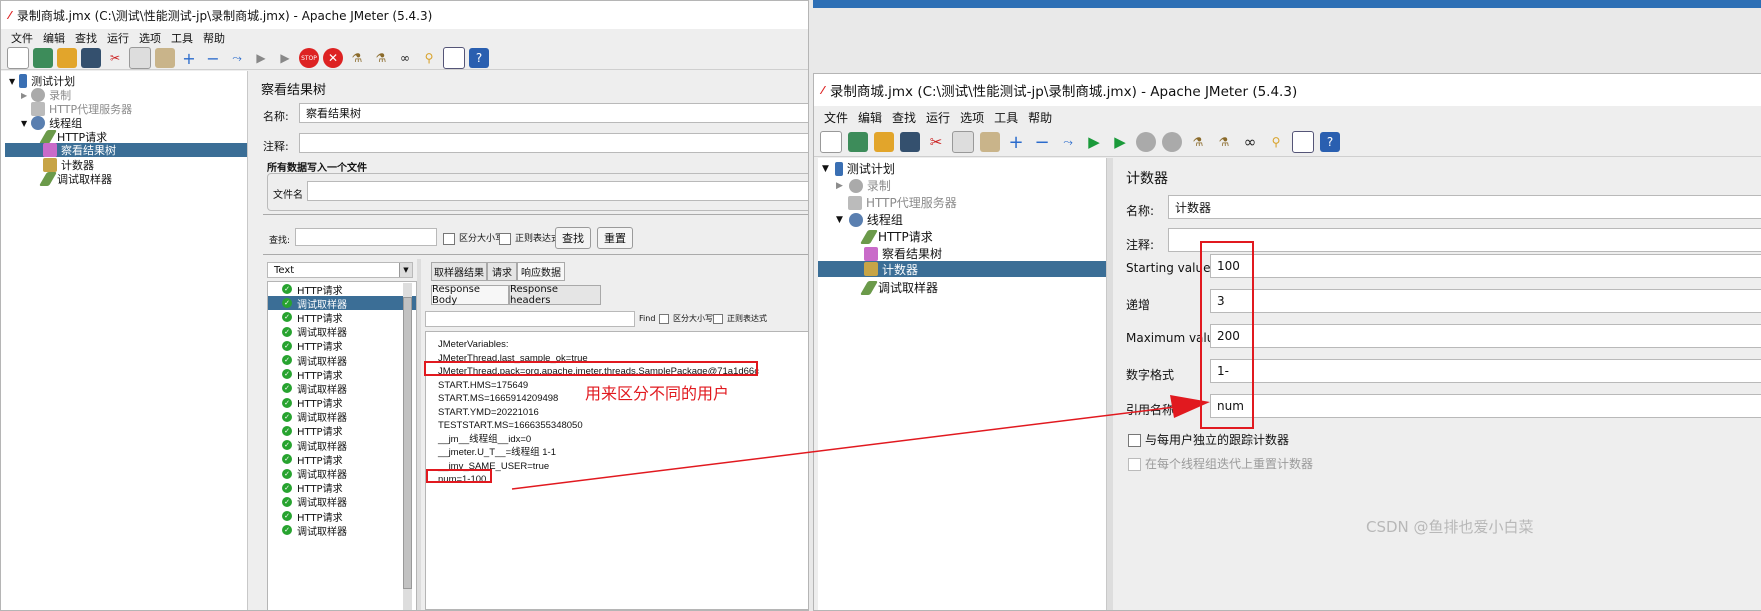 The width and height of the screenshot is (1761, 611). What do you see at coordinates (91, 58) in the screenshot?
I see `save-icon` at bounding box center [91, 58].